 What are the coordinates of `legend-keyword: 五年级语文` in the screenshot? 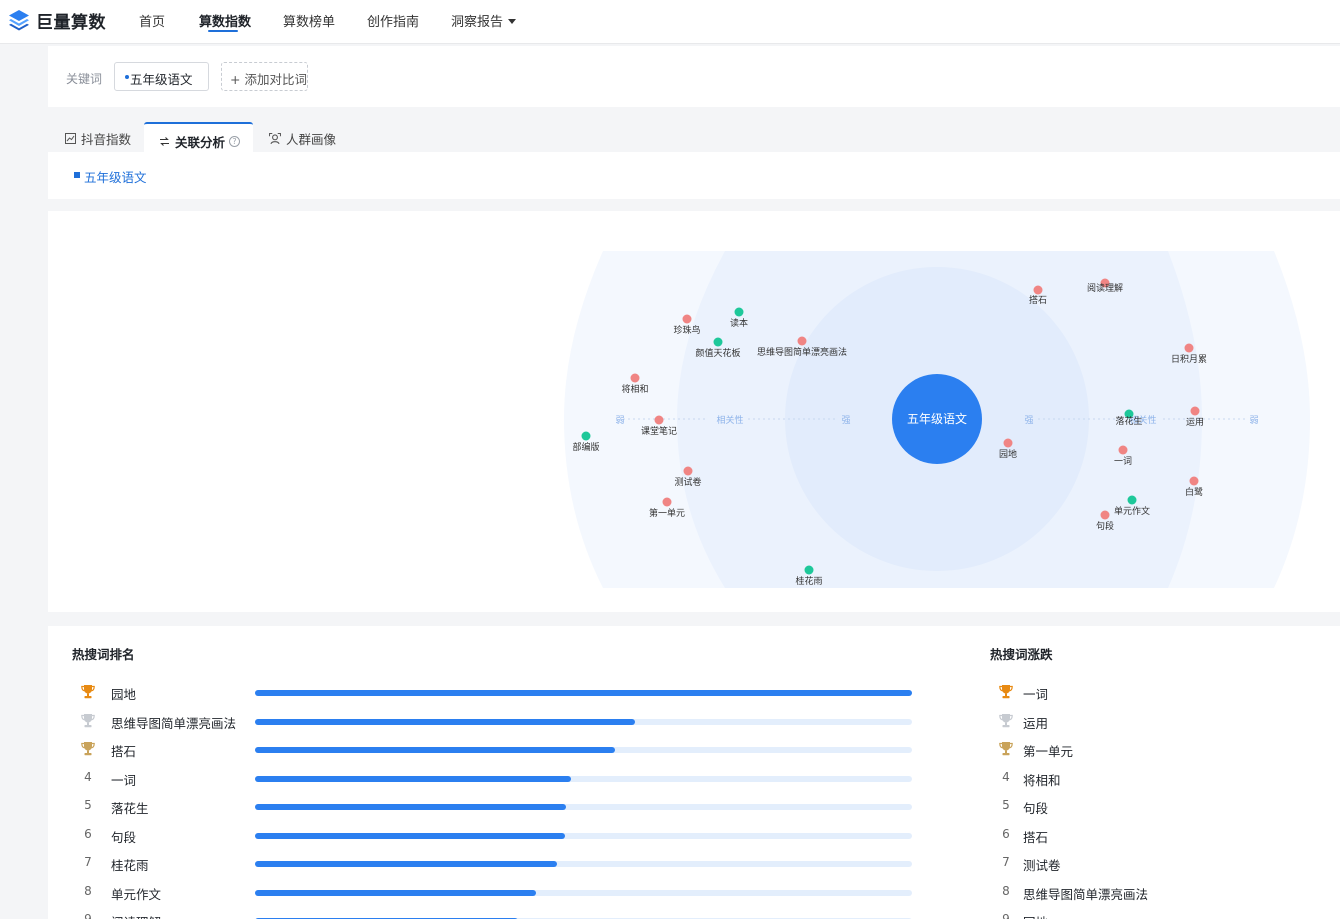 It's located at (115, 176).